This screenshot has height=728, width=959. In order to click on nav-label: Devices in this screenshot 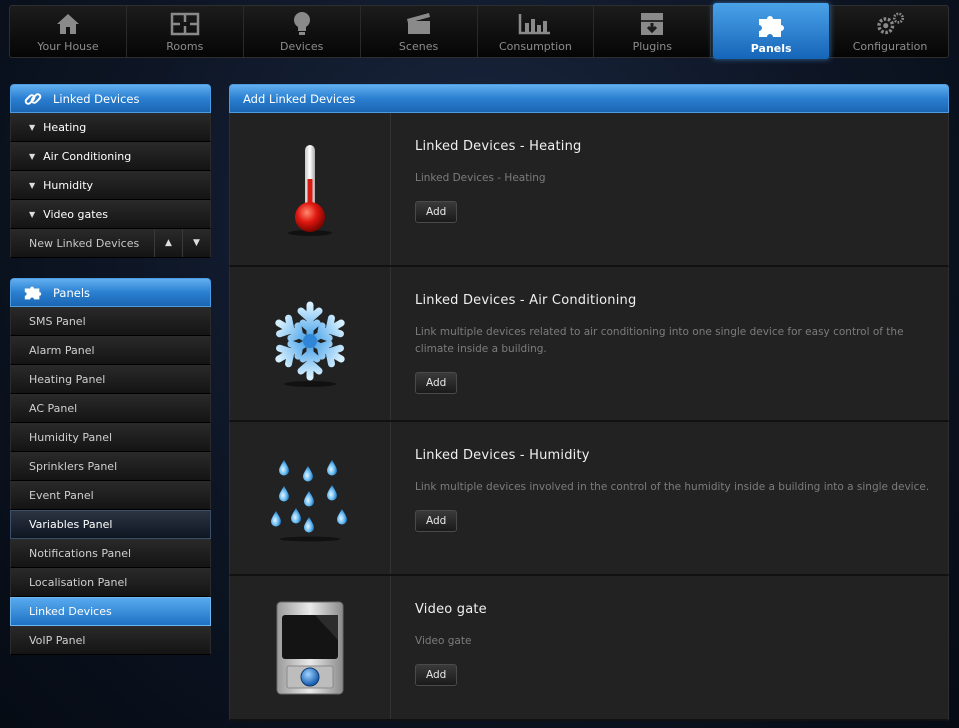, I will do `click(302, 46)`.